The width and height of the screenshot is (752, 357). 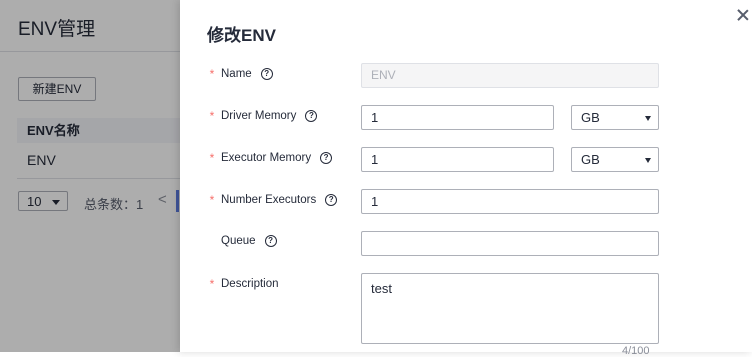 I want to click on executor-memory-unit-value: GB, so click(x=590, y=159).